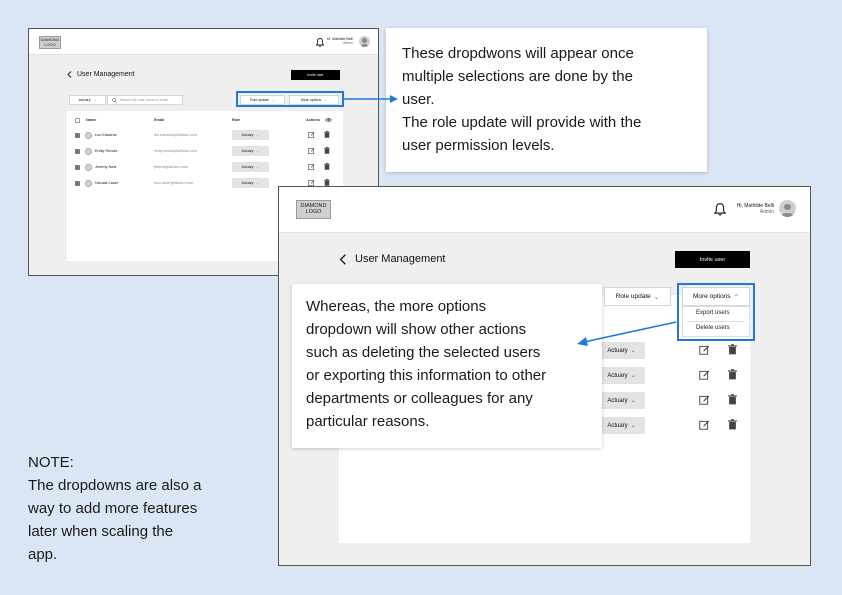  I want to click on dropdowns-highlight, so click(290, 99).